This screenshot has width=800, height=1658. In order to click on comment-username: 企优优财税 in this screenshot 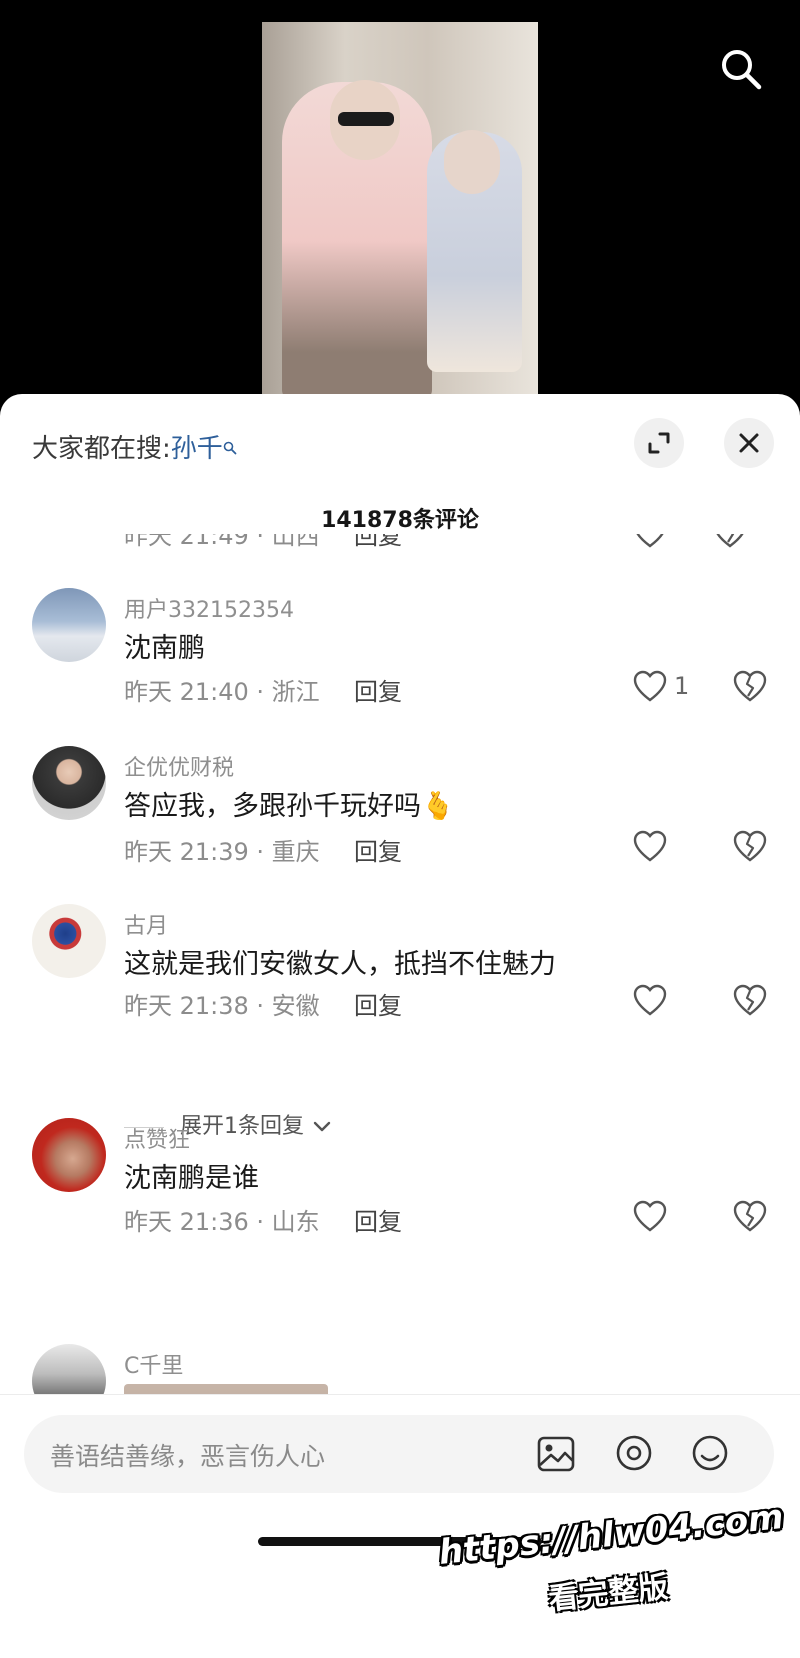, I will do `click(179, 766)`.